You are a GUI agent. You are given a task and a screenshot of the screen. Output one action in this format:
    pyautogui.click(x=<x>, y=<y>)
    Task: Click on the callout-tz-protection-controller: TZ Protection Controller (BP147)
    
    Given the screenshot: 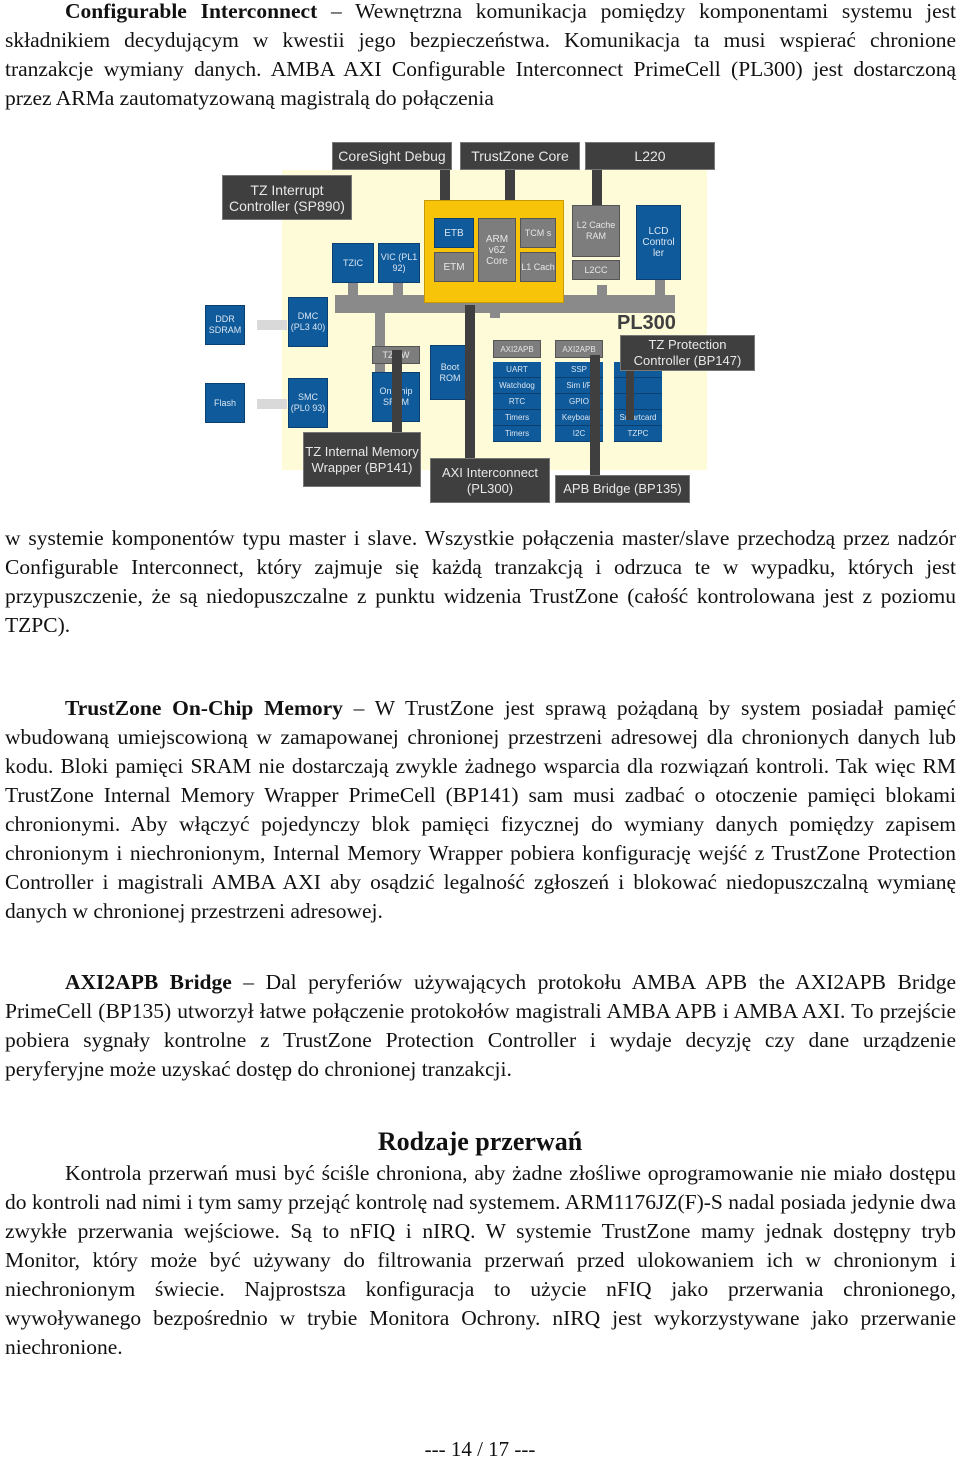 What is the action you would take?
    pyautogui.click(x=687, y=353)
    